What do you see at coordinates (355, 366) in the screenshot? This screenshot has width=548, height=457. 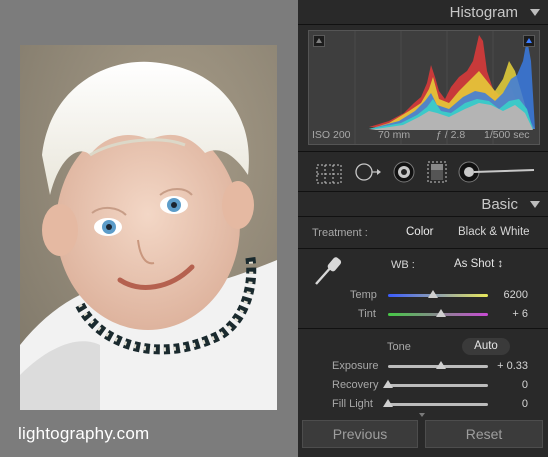 I see `exposure-label: Exposure` at bounding box center [355, 366].